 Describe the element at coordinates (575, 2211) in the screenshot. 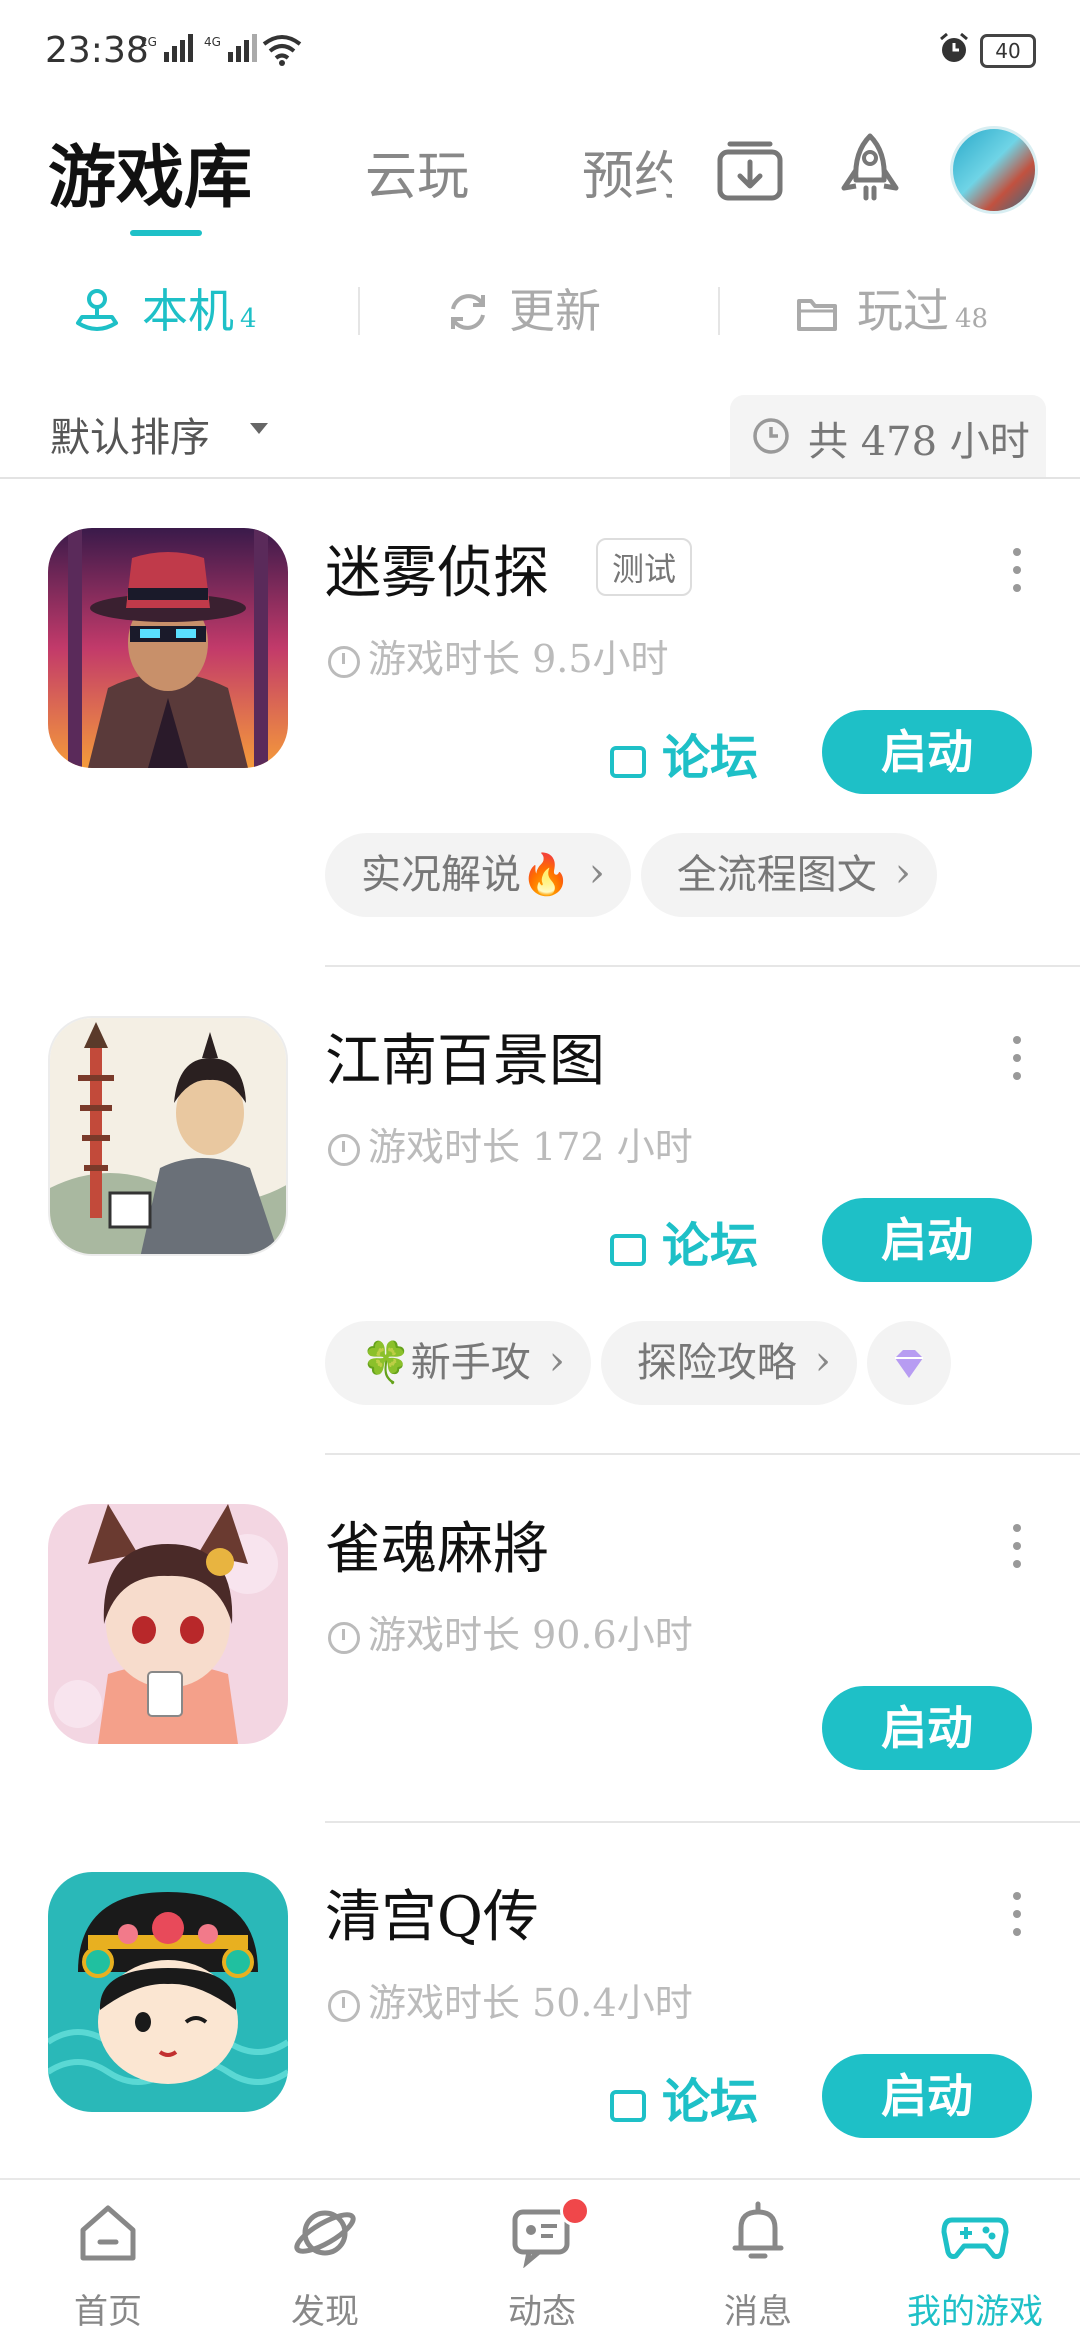

I see `notification-dot` at that location.